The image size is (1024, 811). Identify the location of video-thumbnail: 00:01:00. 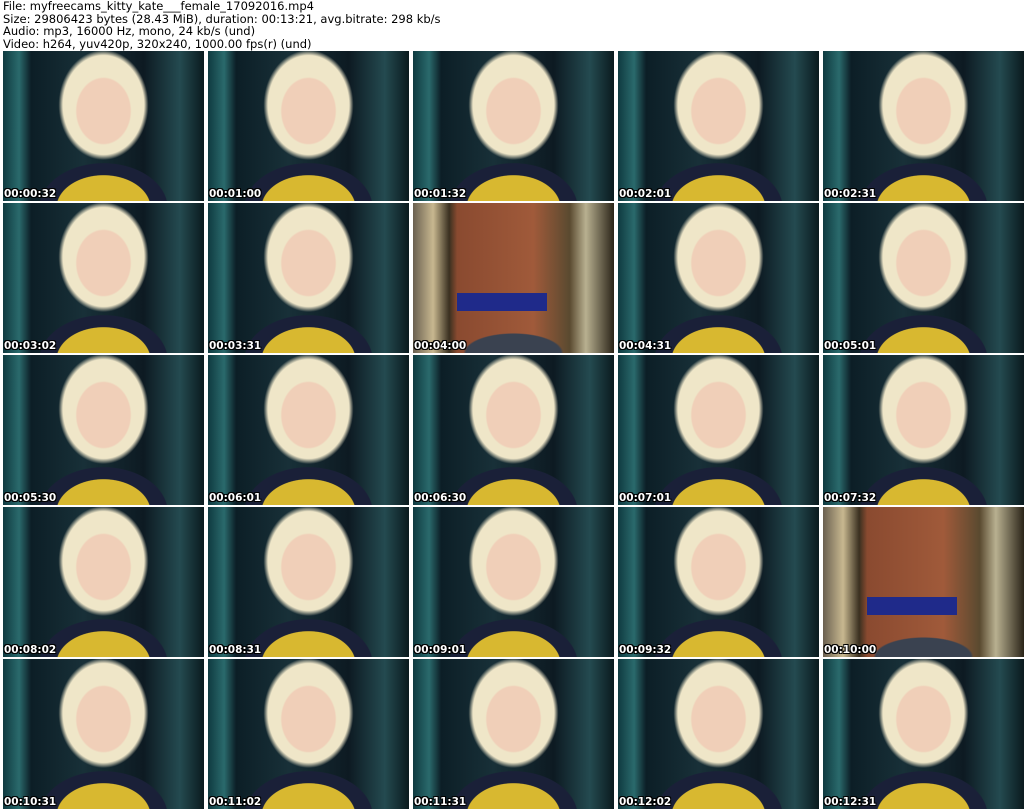
(308, 126).